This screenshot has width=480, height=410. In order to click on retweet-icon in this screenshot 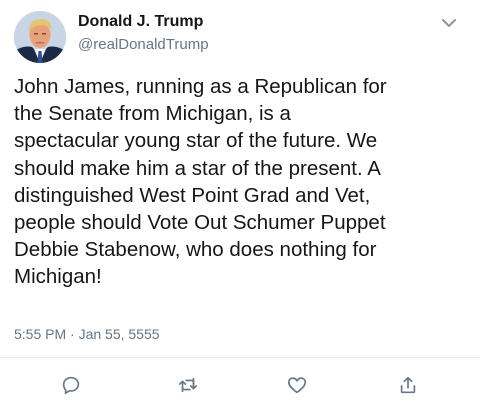, I will do `click(188, 385)`.